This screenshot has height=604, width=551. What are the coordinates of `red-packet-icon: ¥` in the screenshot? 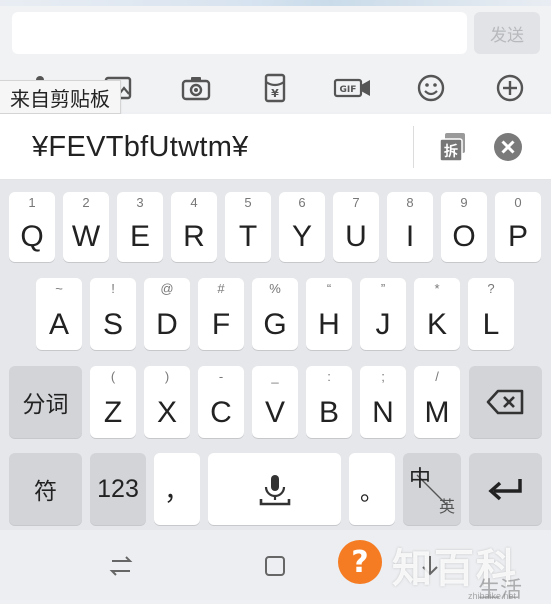 It's located at (275, 88).